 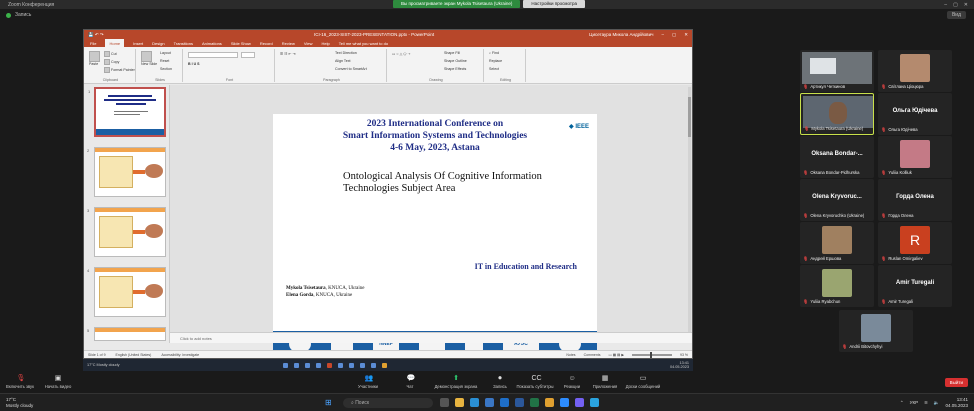 What do you see at coordinates (180, 355) in the screenshot?
I see `accessibility-status: Accessibility: Investigate` at bounding box center [180, 355].